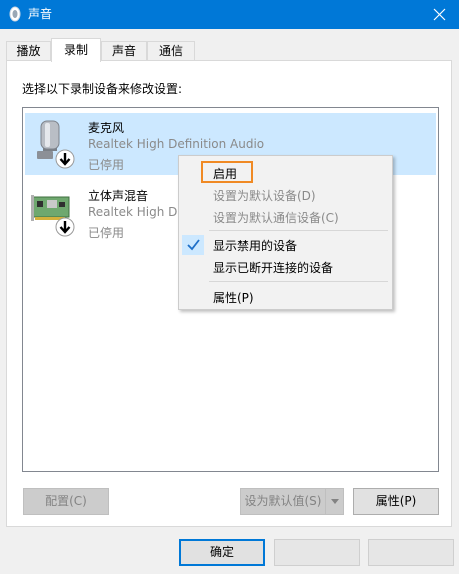 The height and width of the screenshot is (574, 459). I want to click on menu-item-enable: 启用, so click(225, 173).